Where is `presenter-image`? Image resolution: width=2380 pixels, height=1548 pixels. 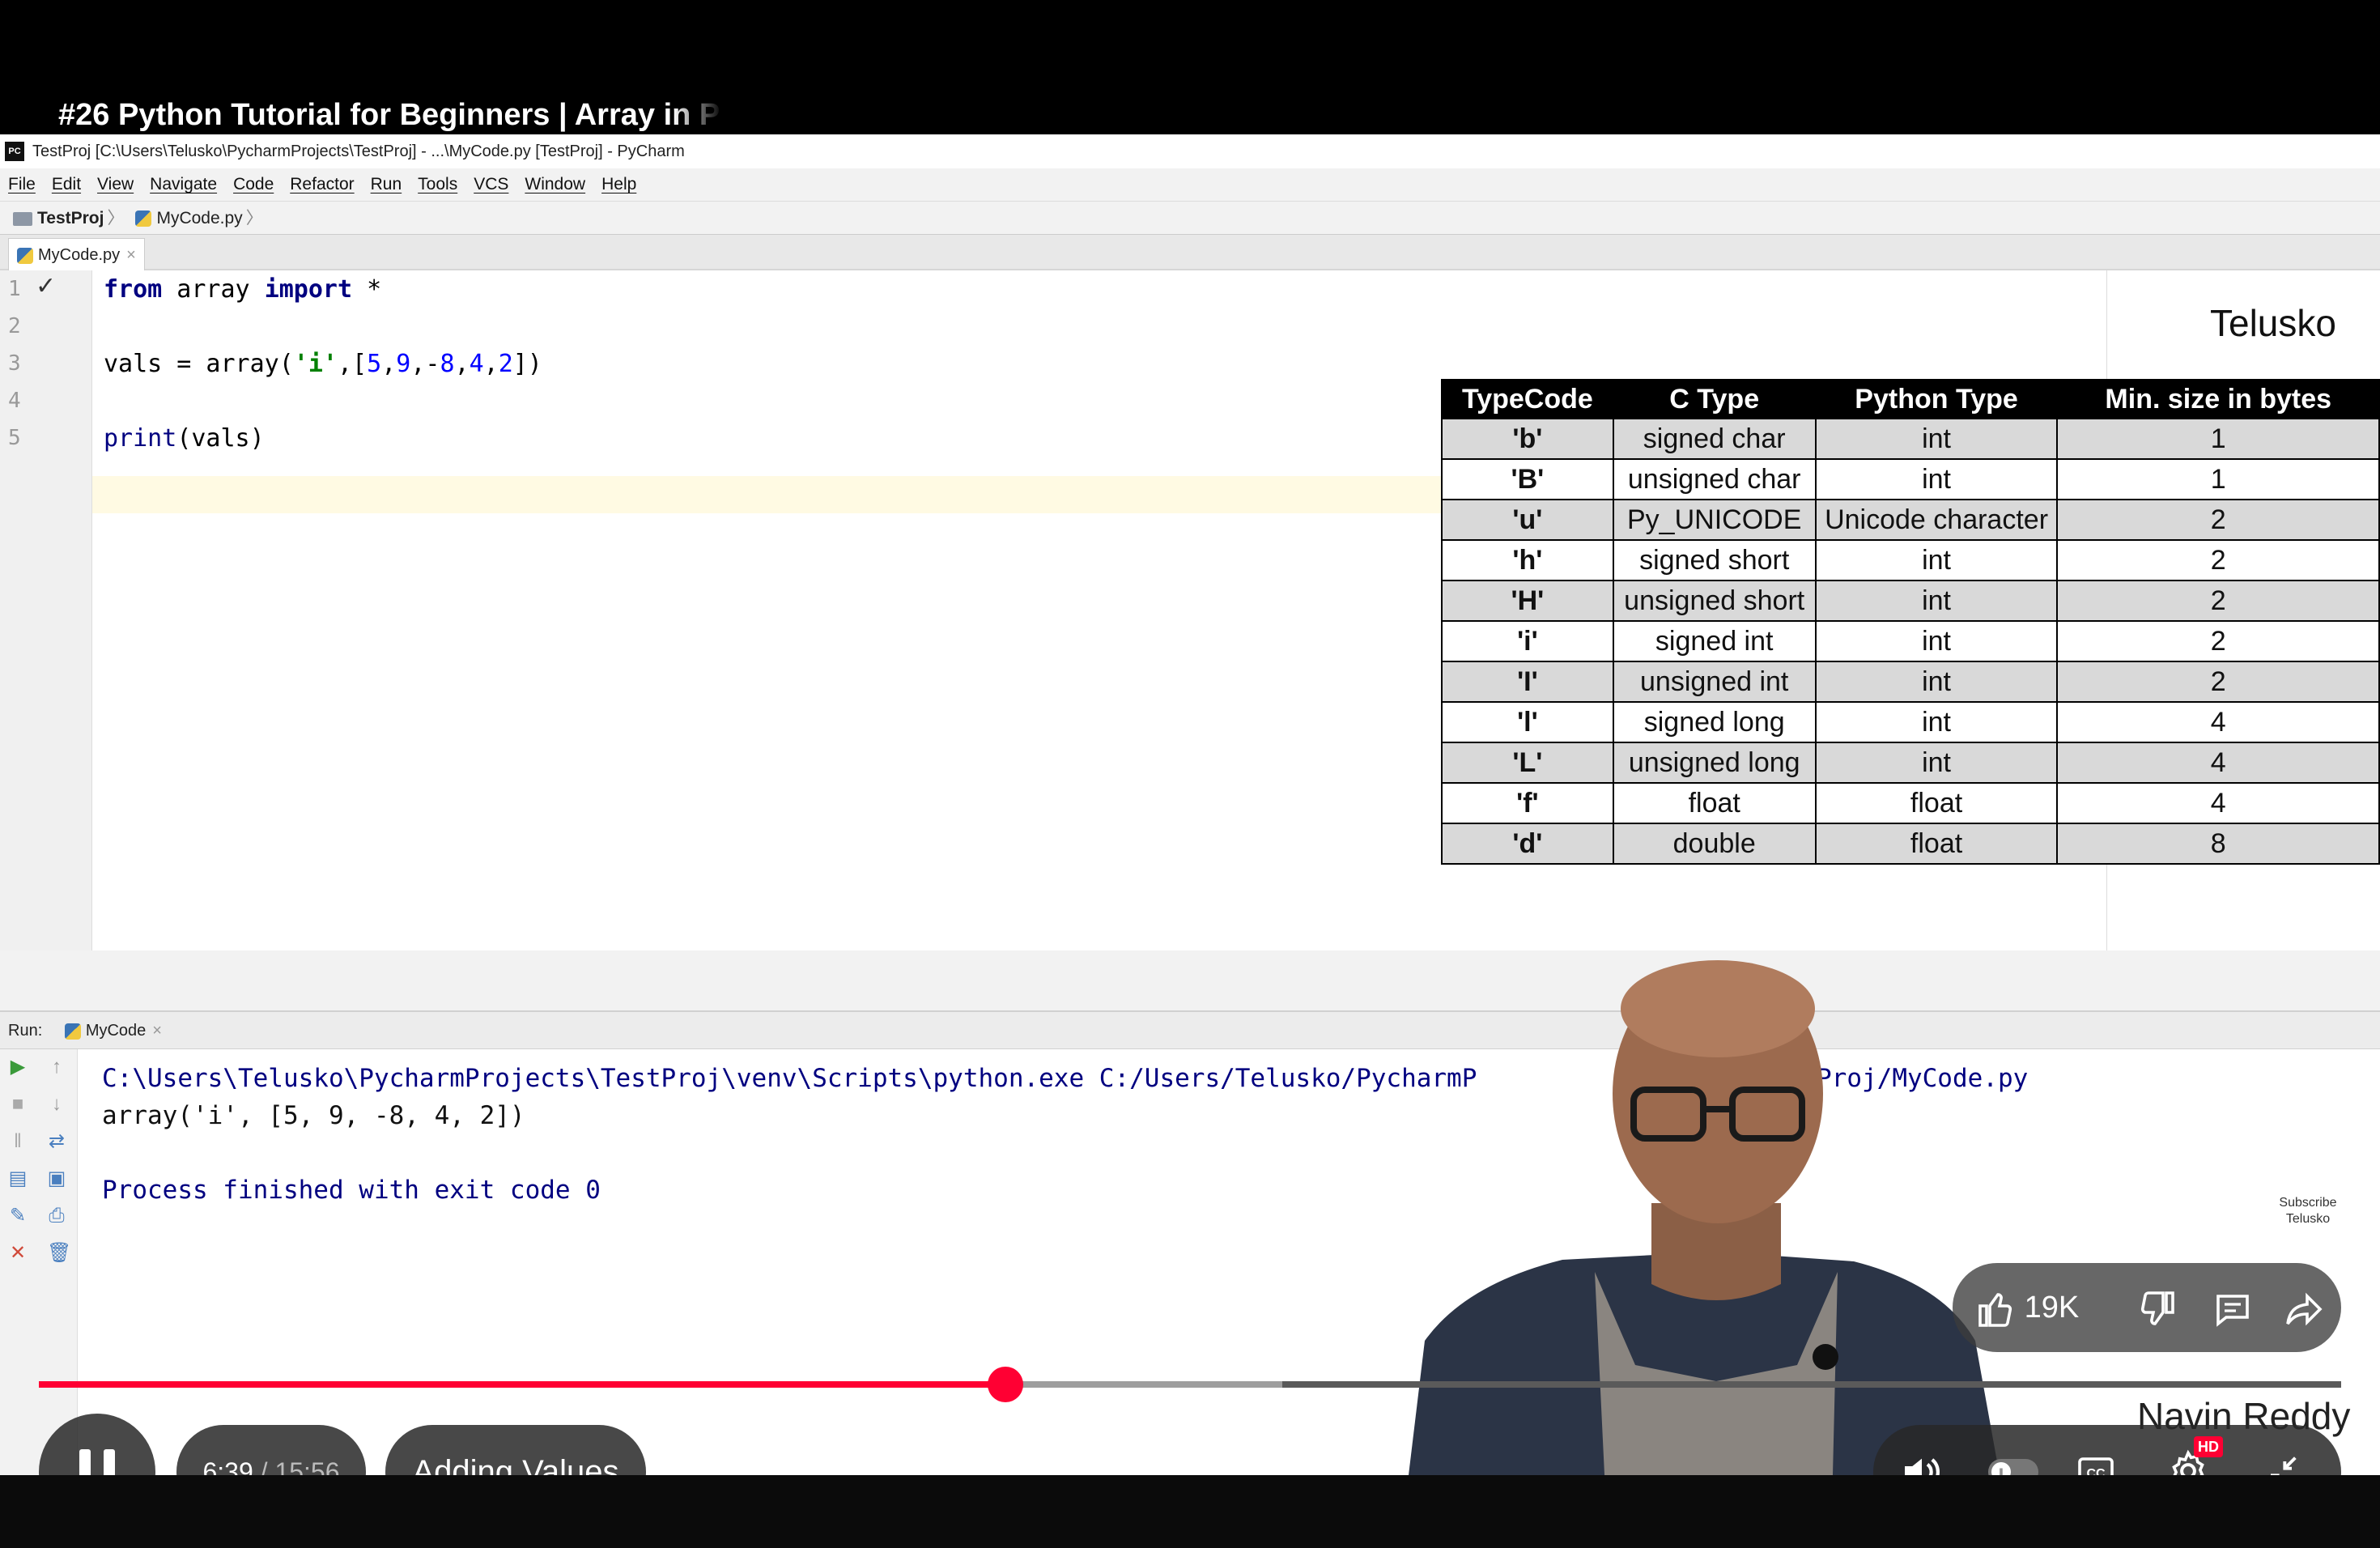
presenter-image is located at coordinates (1704, 1217).